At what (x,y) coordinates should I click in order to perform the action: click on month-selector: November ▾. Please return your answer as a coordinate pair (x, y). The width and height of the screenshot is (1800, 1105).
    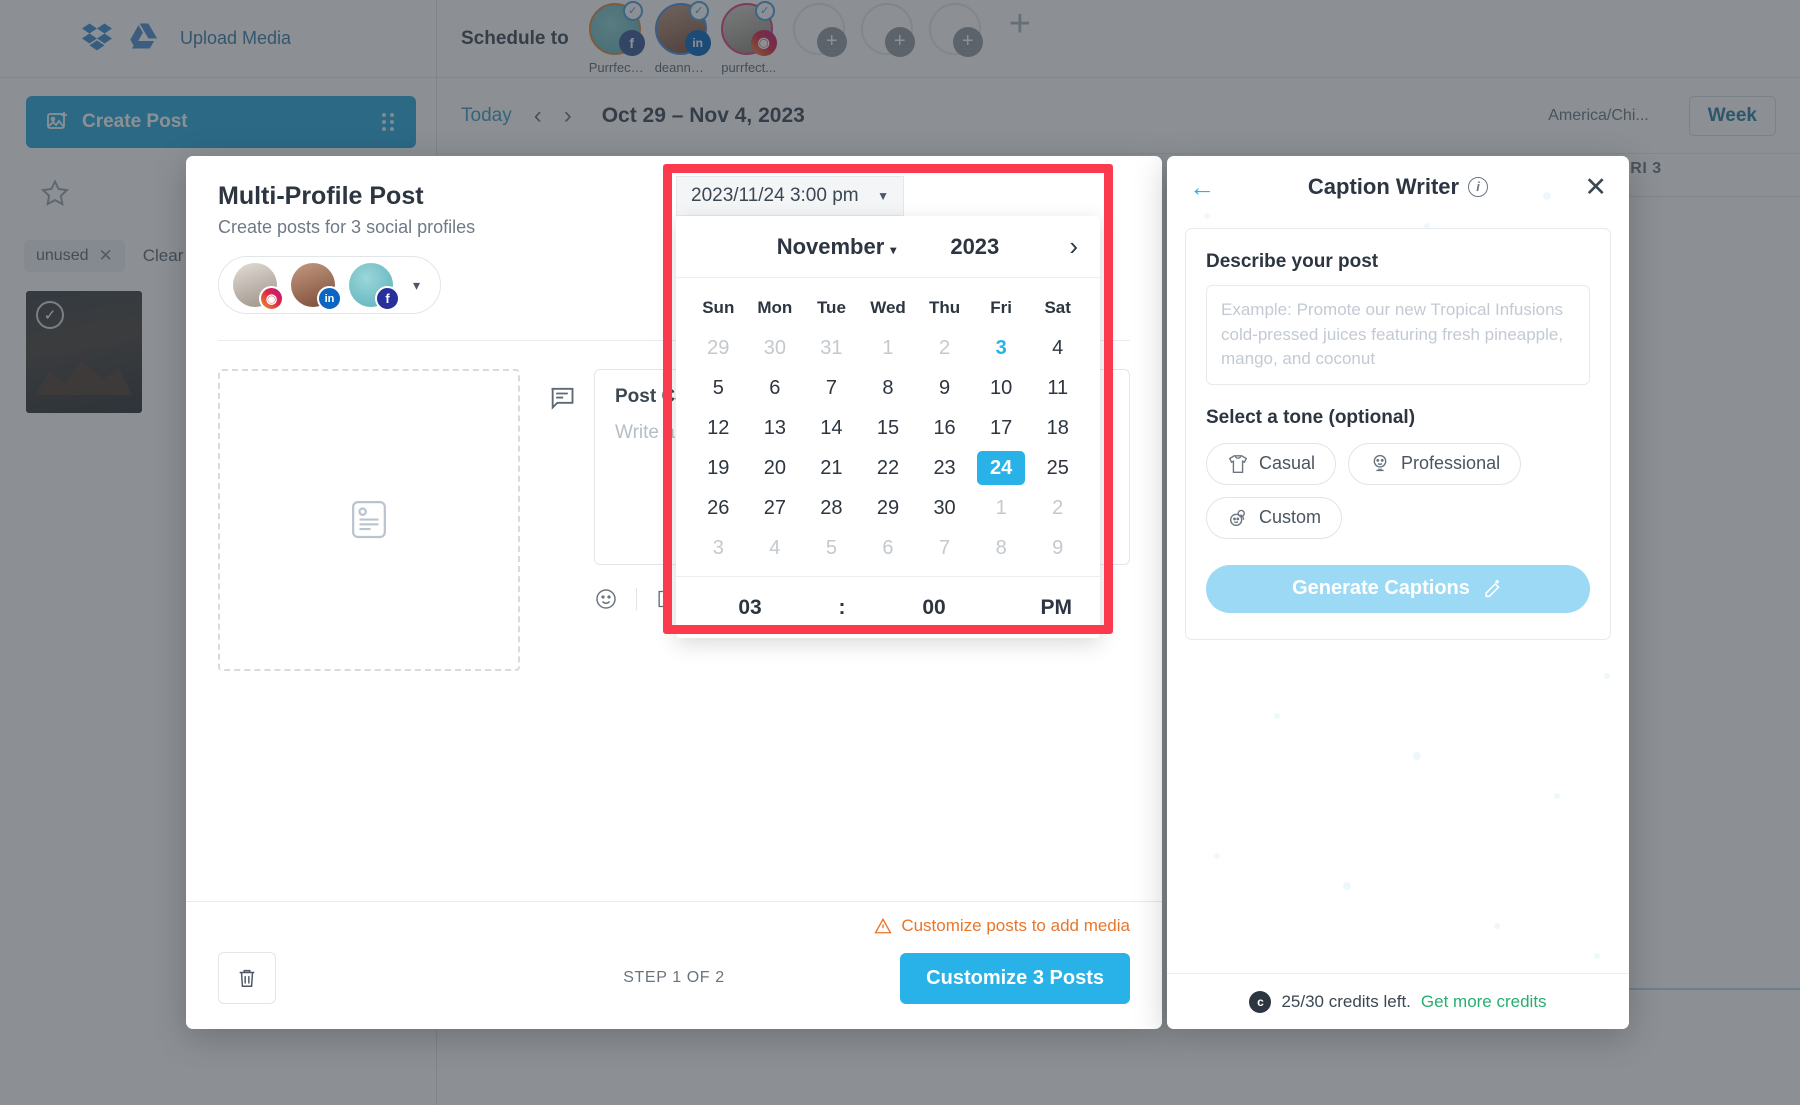
    Looking at the image, I should click on (837, 247).